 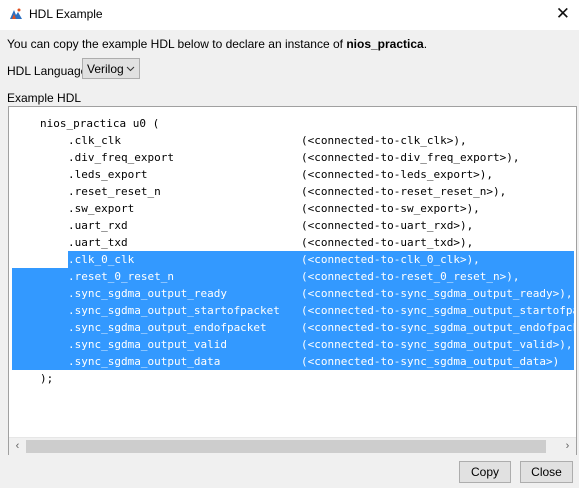 What do you see at coordinates (289, 15) in the screenshot?
I see `title-bar: HDL Example ✕` at bounding box center [289, 15].